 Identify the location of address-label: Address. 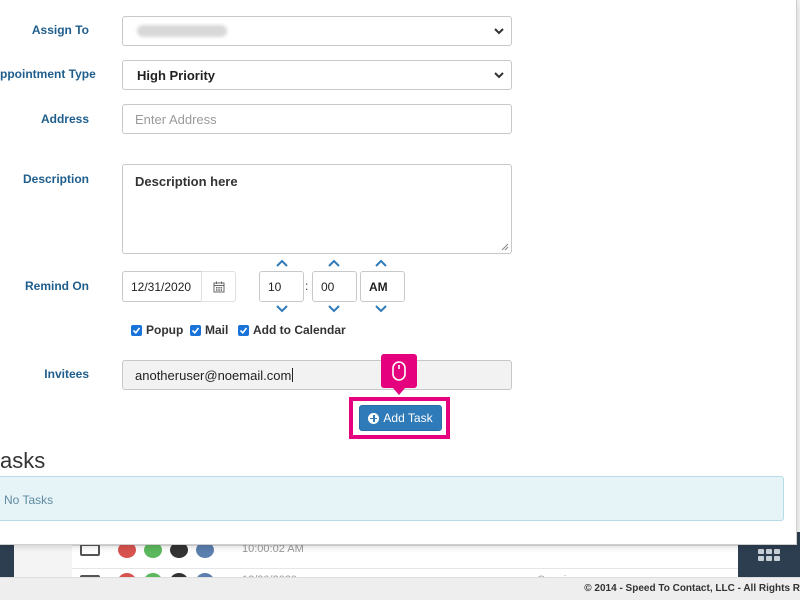
(64, 119).